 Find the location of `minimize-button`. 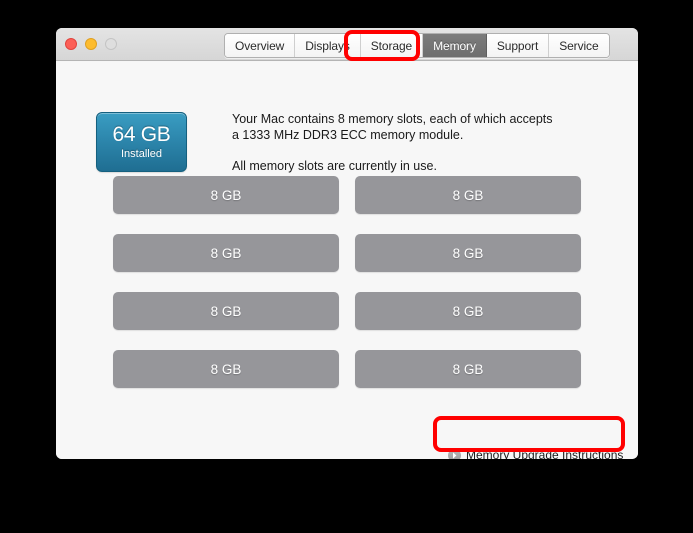

minimize-button is located at coordinates (91, 44).